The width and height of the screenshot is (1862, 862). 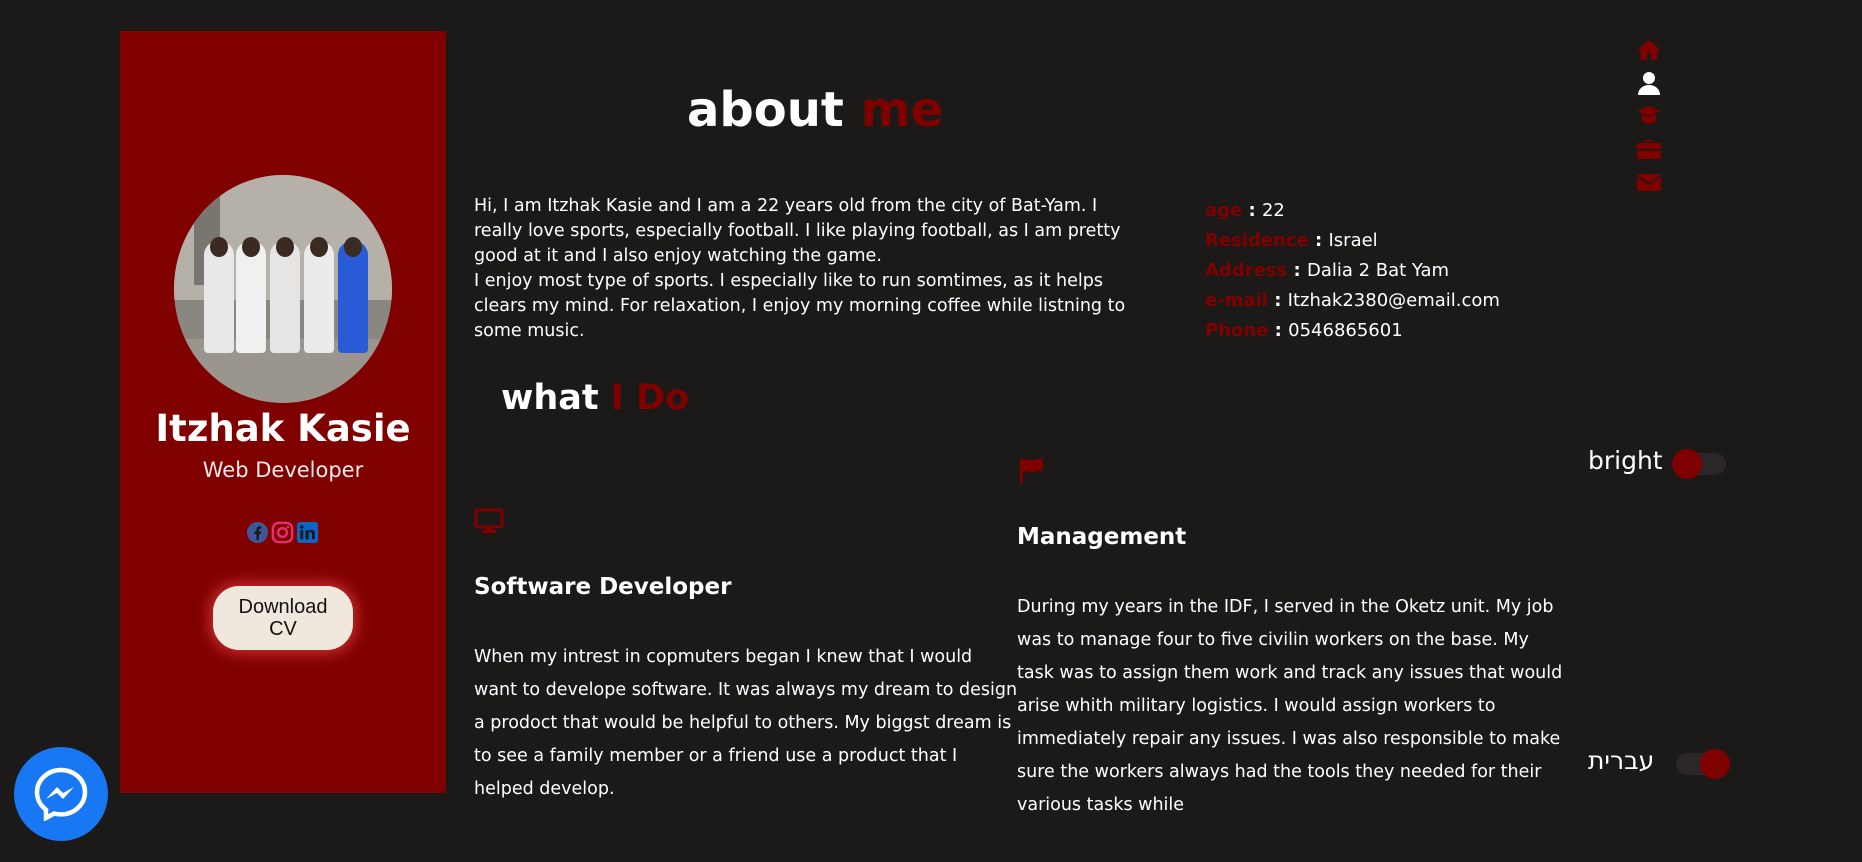 What do you see at coordinates (1649, 83) in the screenshot?
I see `user-icon` at bounding box center [1649, 83].